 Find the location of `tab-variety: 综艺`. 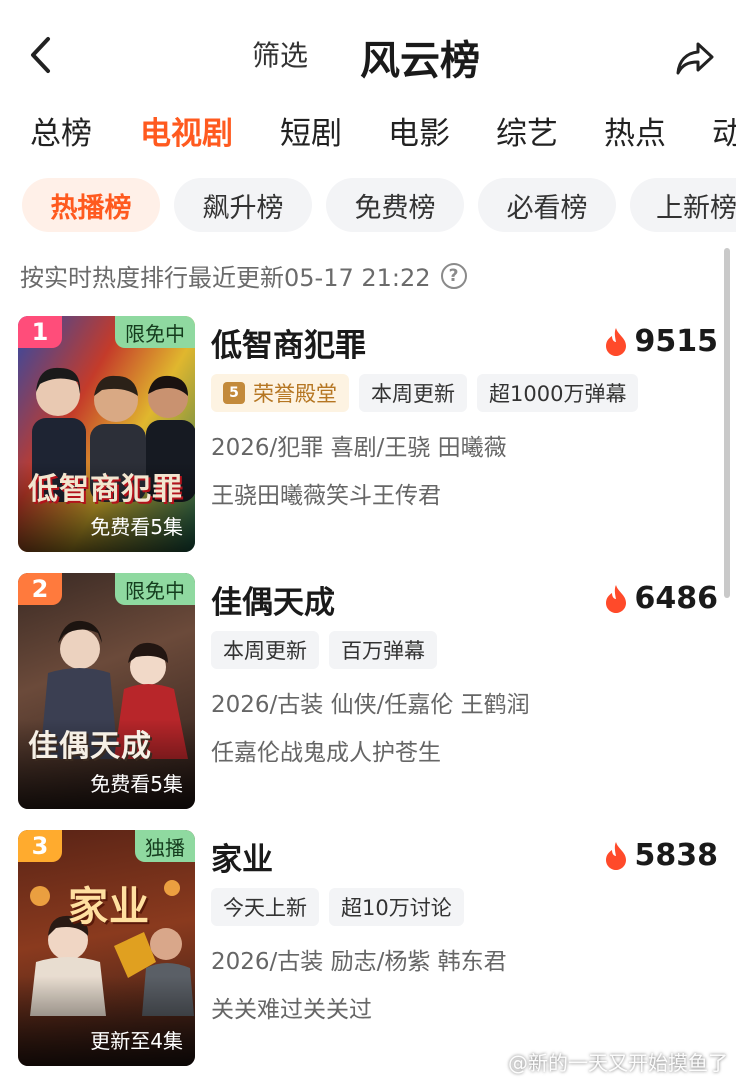

tab-variety: 综艺 is located at coordinates (527, 130).